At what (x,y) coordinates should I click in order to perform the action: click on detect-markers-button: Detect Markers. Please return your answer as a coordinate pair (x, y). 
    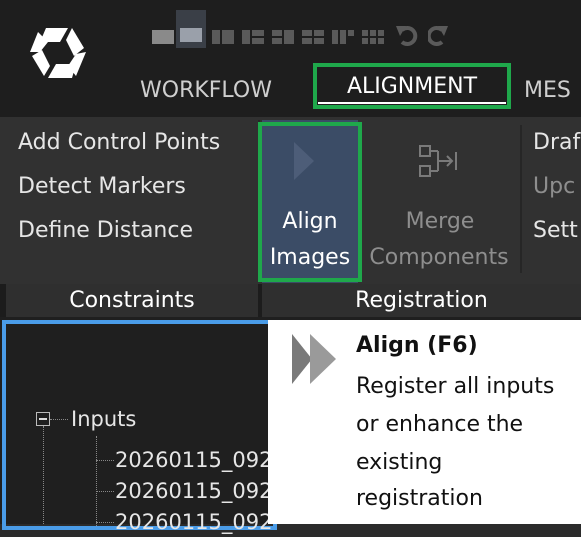
    Looking at the image, I should click on (102, 187).